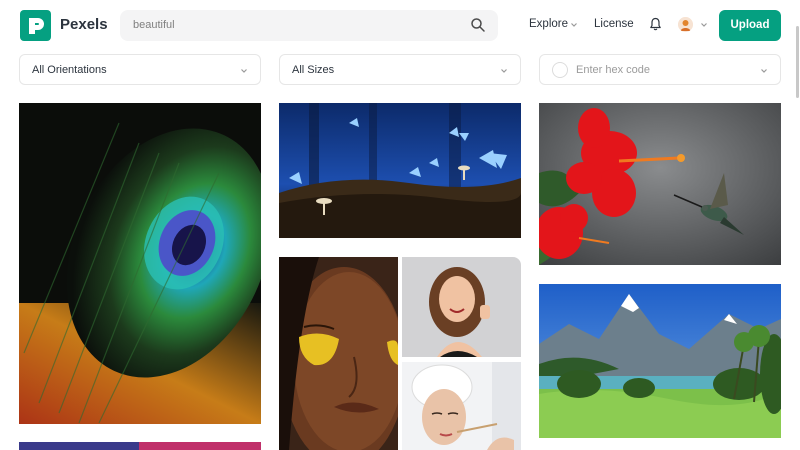 Image resolution: width=800 pixels, height=450 pixels. Describe the element at coordinates (614, 24) in the screenshot. I see `nav-license-link: License` at that location.